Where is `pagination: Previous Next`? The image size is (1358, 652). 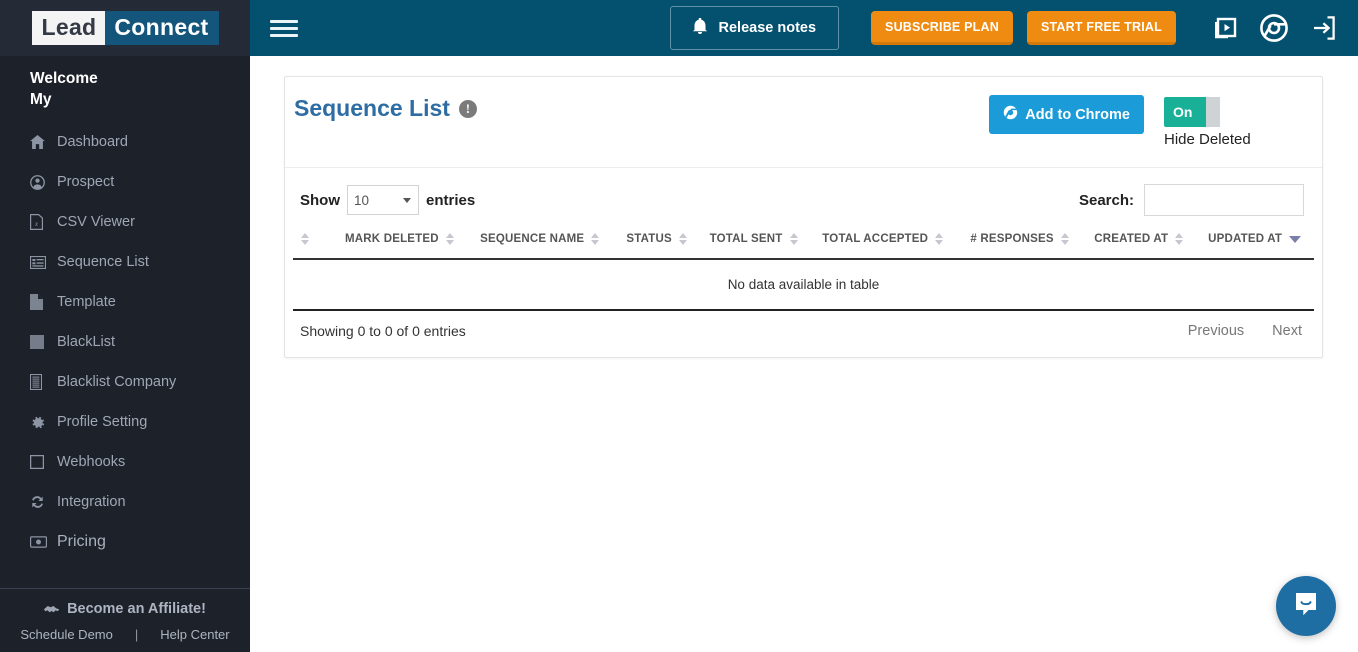 pagination: Previous Next is located at coordinates (1245, 331).